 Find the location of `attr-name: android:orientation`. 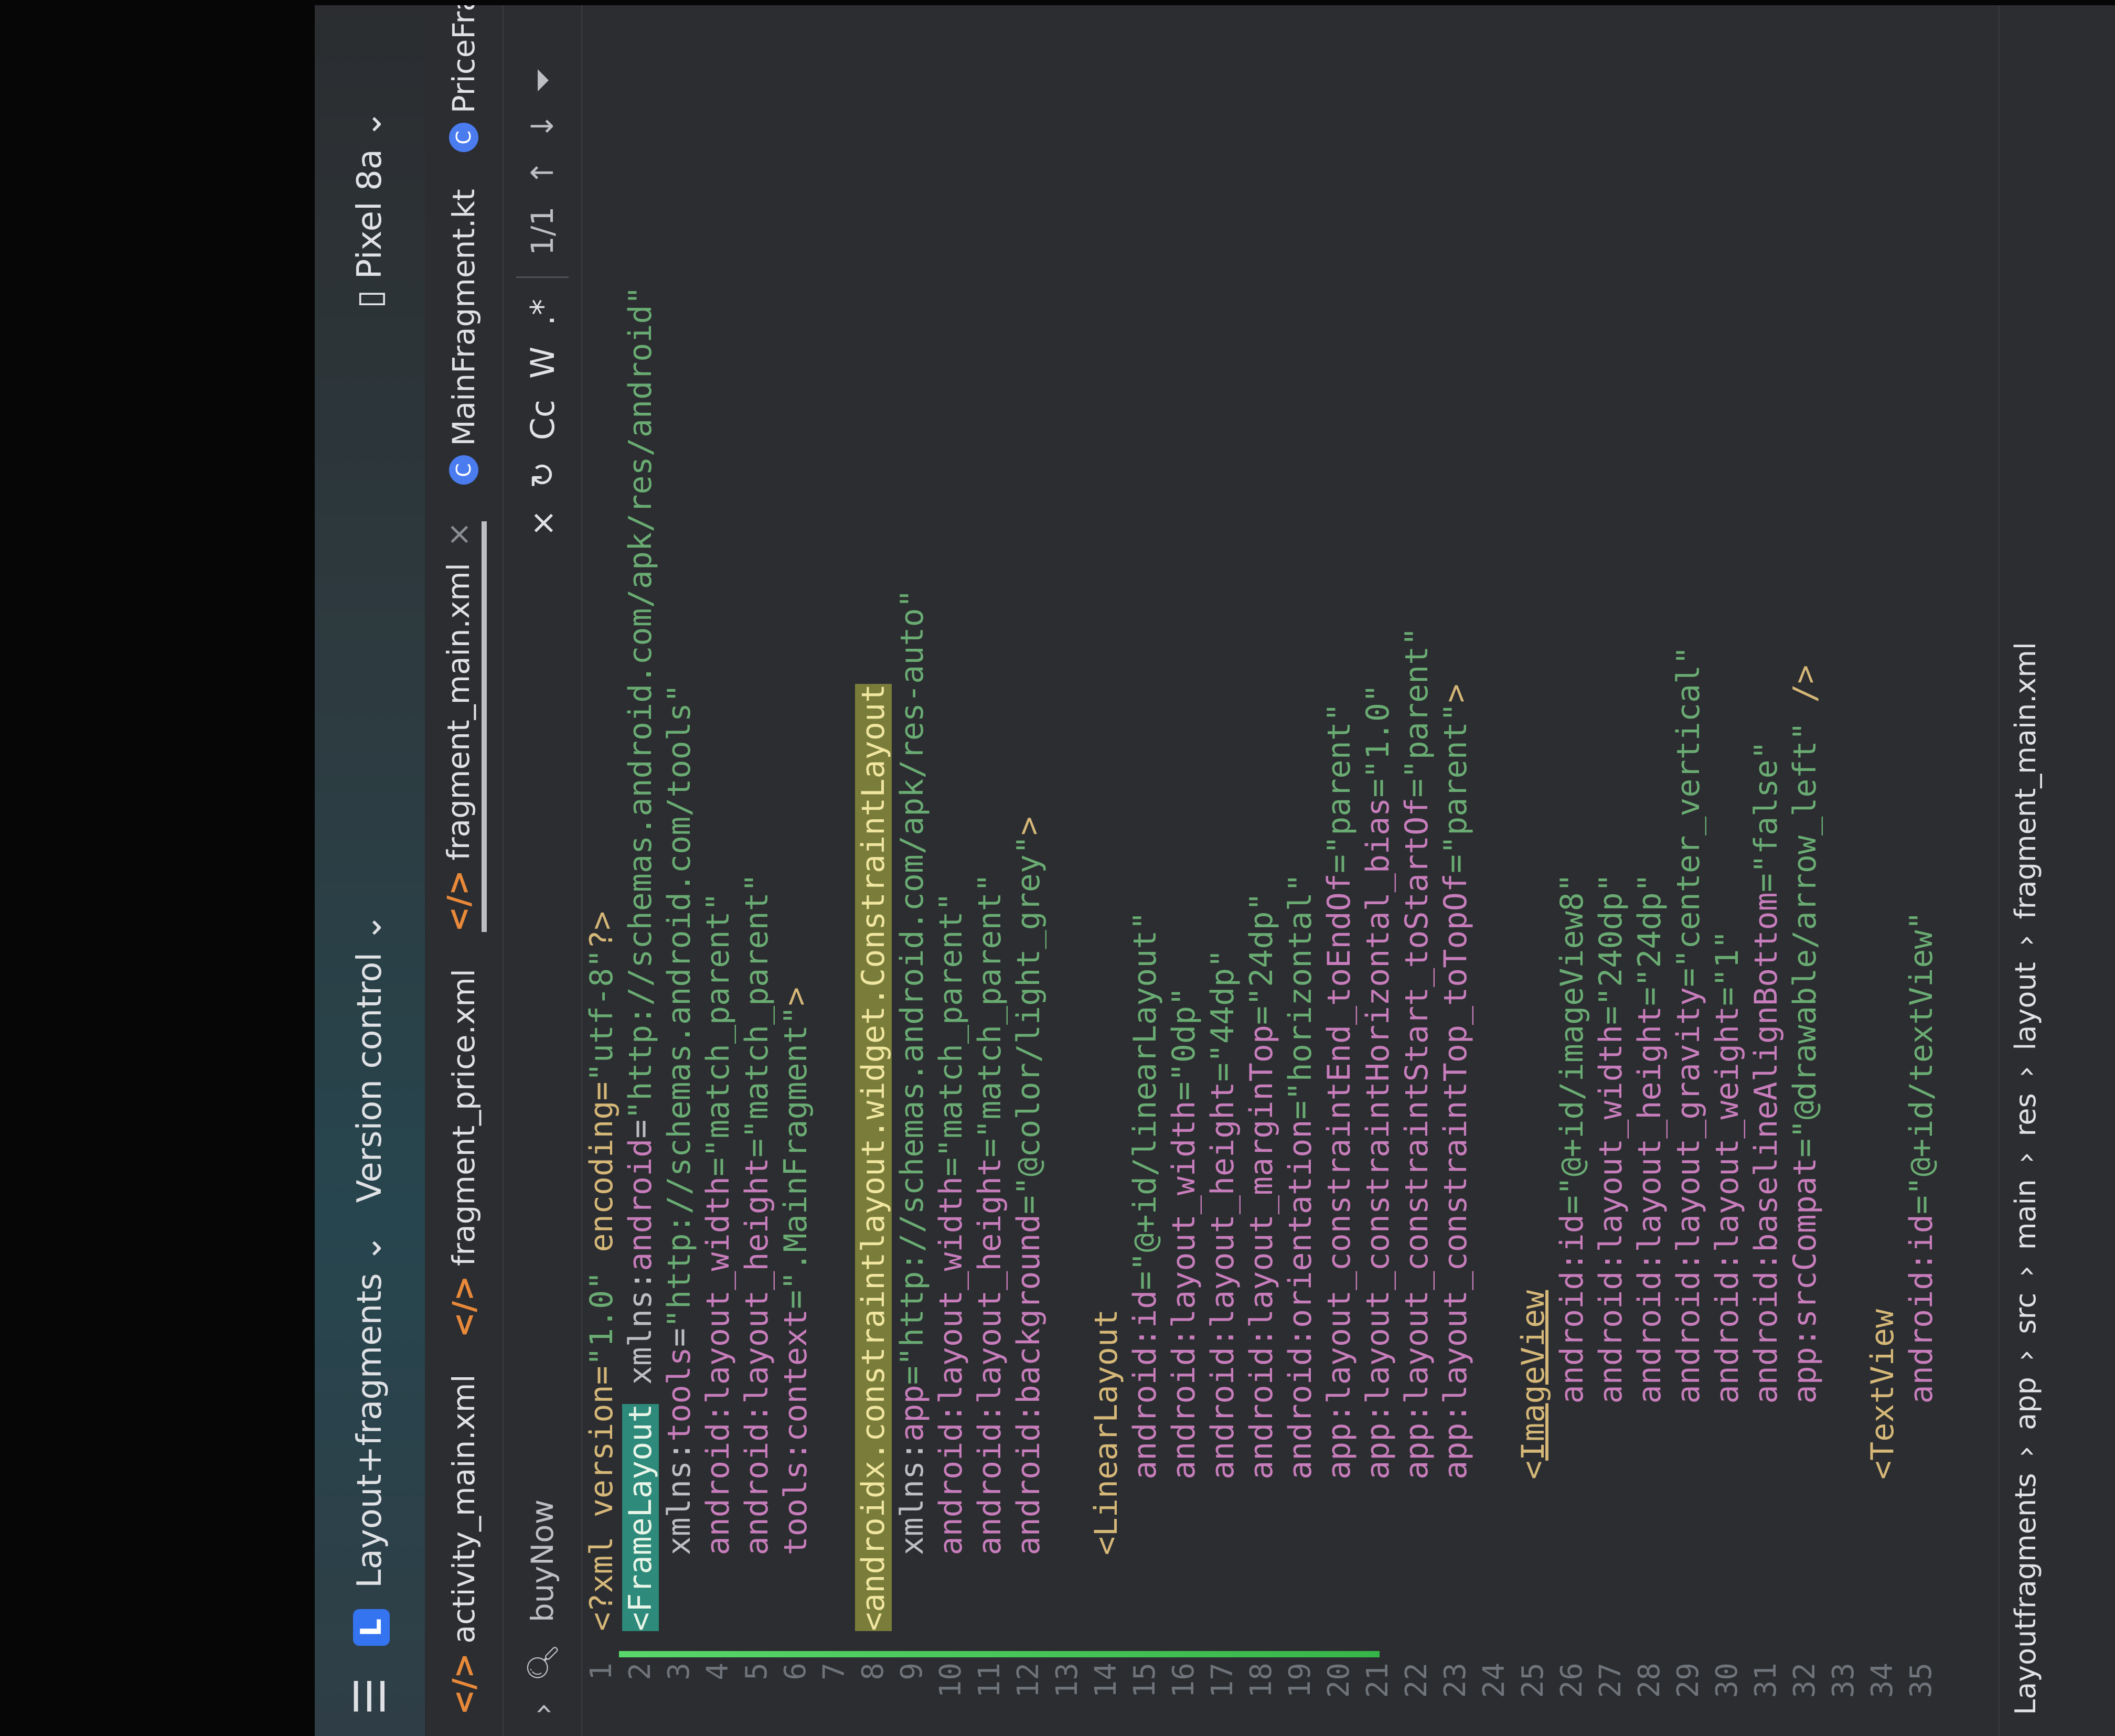

attr-name: android:orientation is located at coordinates (1300, 1375).